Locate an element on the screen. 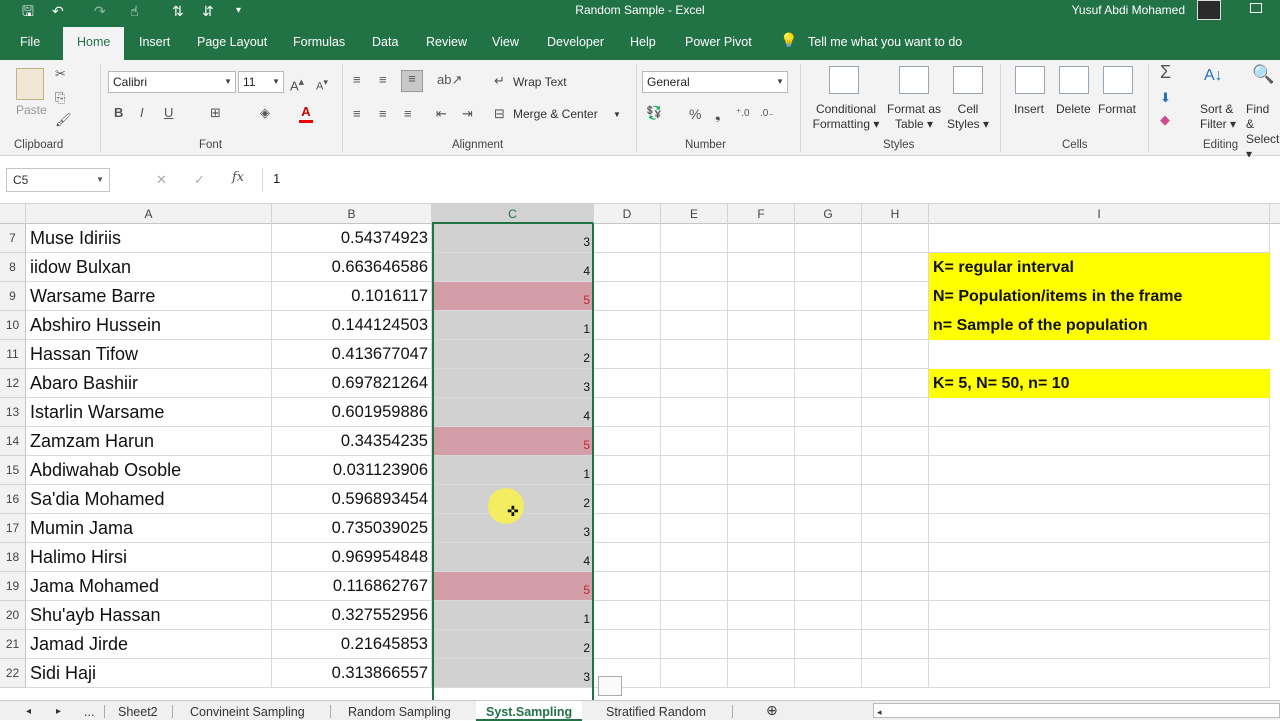  col-header-d: D is located at coordinates (627, 214).